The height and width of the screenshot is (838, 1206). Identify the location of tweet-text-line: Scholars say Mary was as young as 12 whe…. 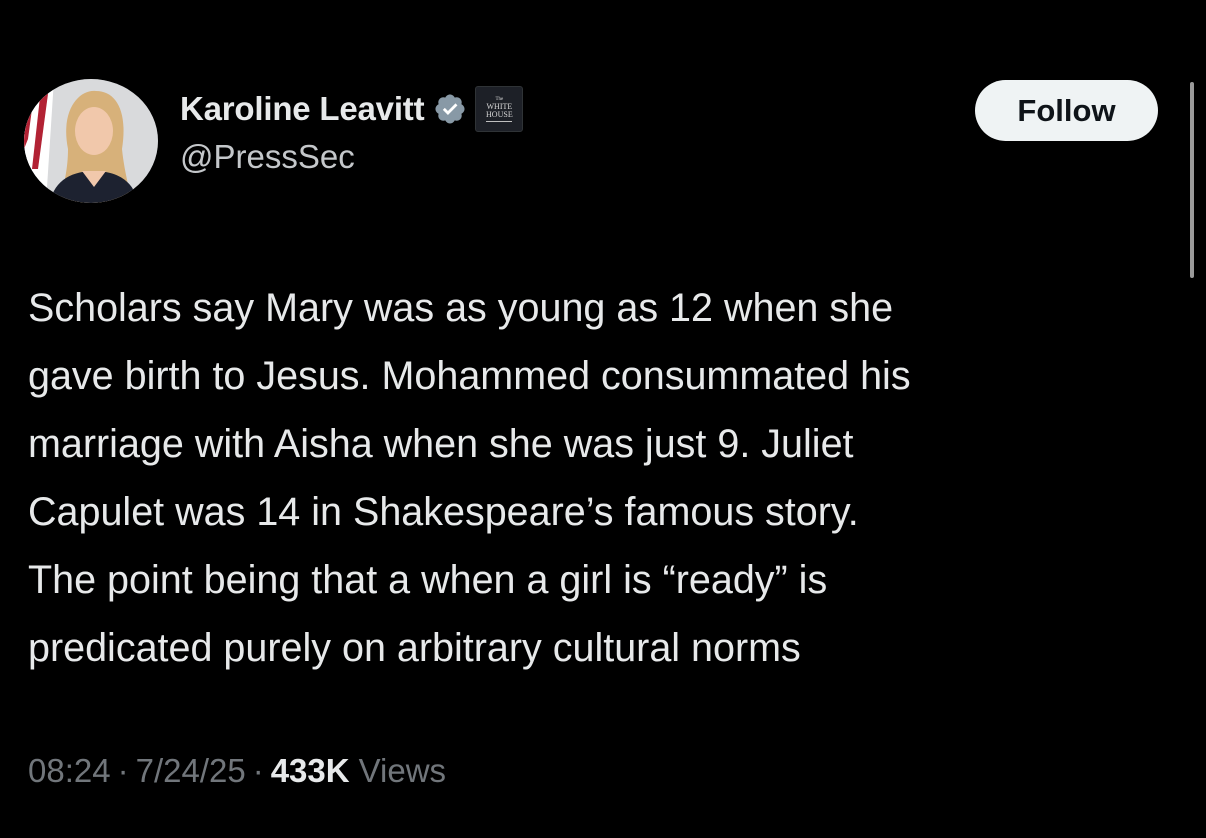
(461, 308).